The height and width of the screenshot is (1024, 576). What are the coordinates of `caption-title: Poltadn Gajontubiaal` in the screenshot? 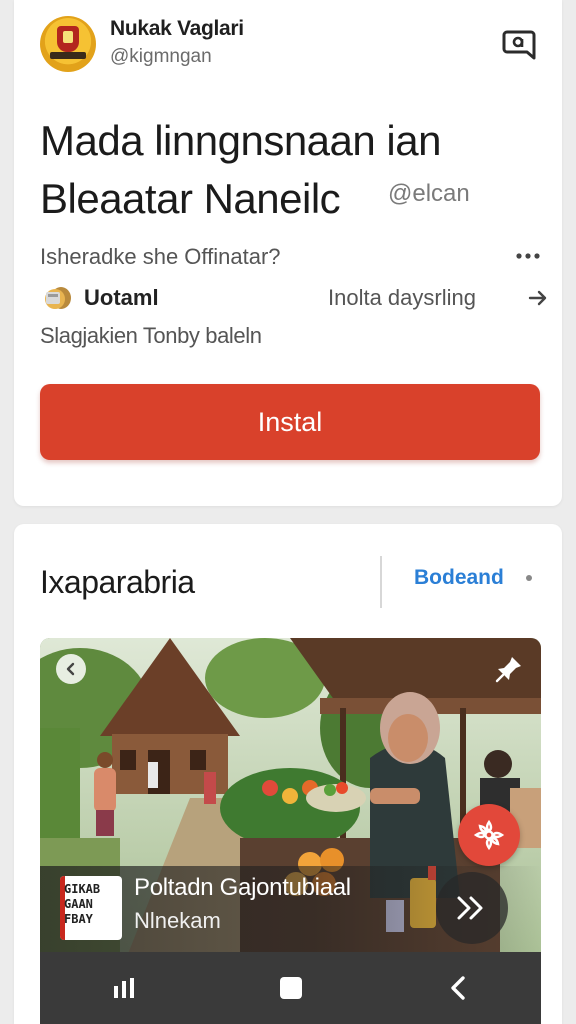 It's located at (242, 887).